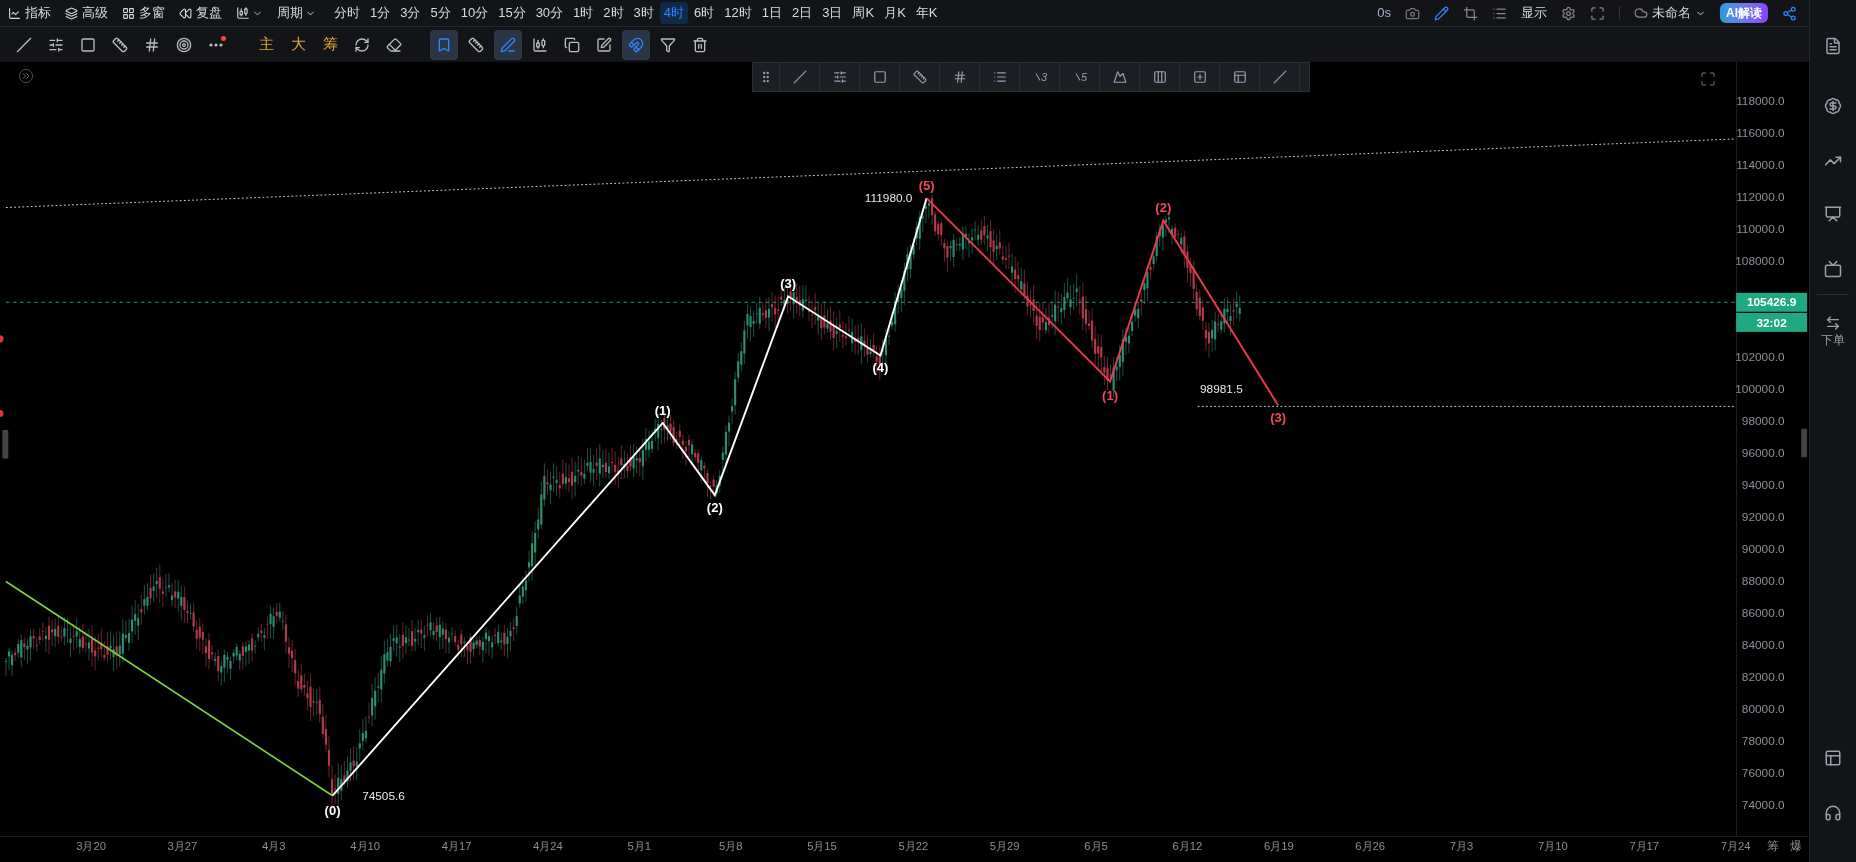  Describe the element at coordinates (120, 44) in the screenshot. I see `ruler-icon` at that location.